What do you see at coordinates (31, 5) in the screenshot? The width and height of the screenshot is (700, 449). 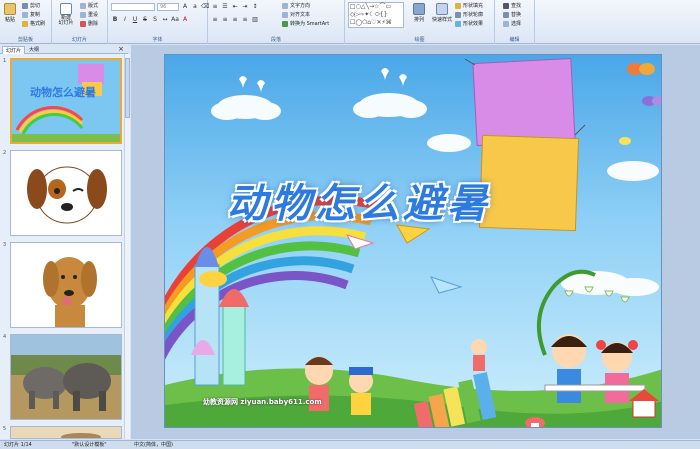 I see `cut-button: 剪切` at bounding box center [31, 5].